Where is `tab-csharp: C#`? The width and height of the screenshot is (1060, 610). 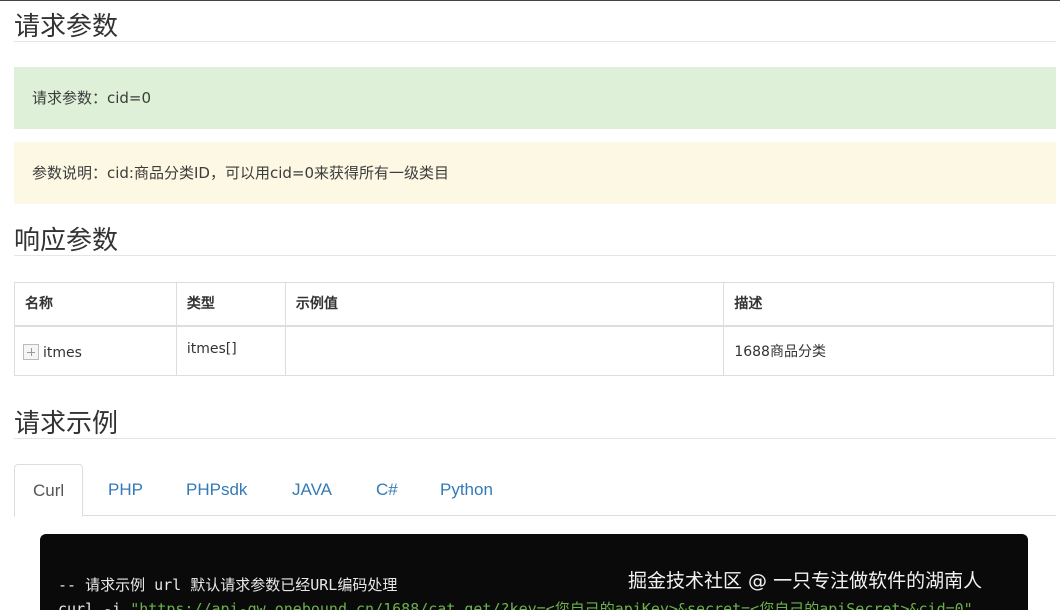
tab-csharp: C# is located at coordinates (387, 490).